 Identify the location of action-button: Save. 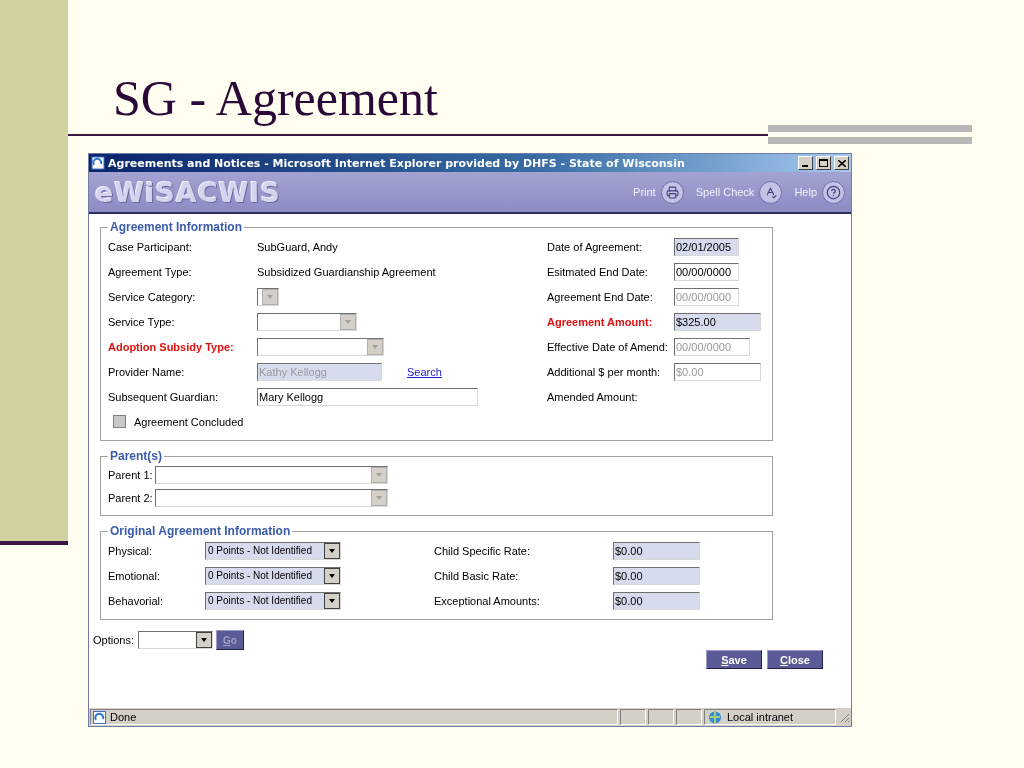
(734, 659).